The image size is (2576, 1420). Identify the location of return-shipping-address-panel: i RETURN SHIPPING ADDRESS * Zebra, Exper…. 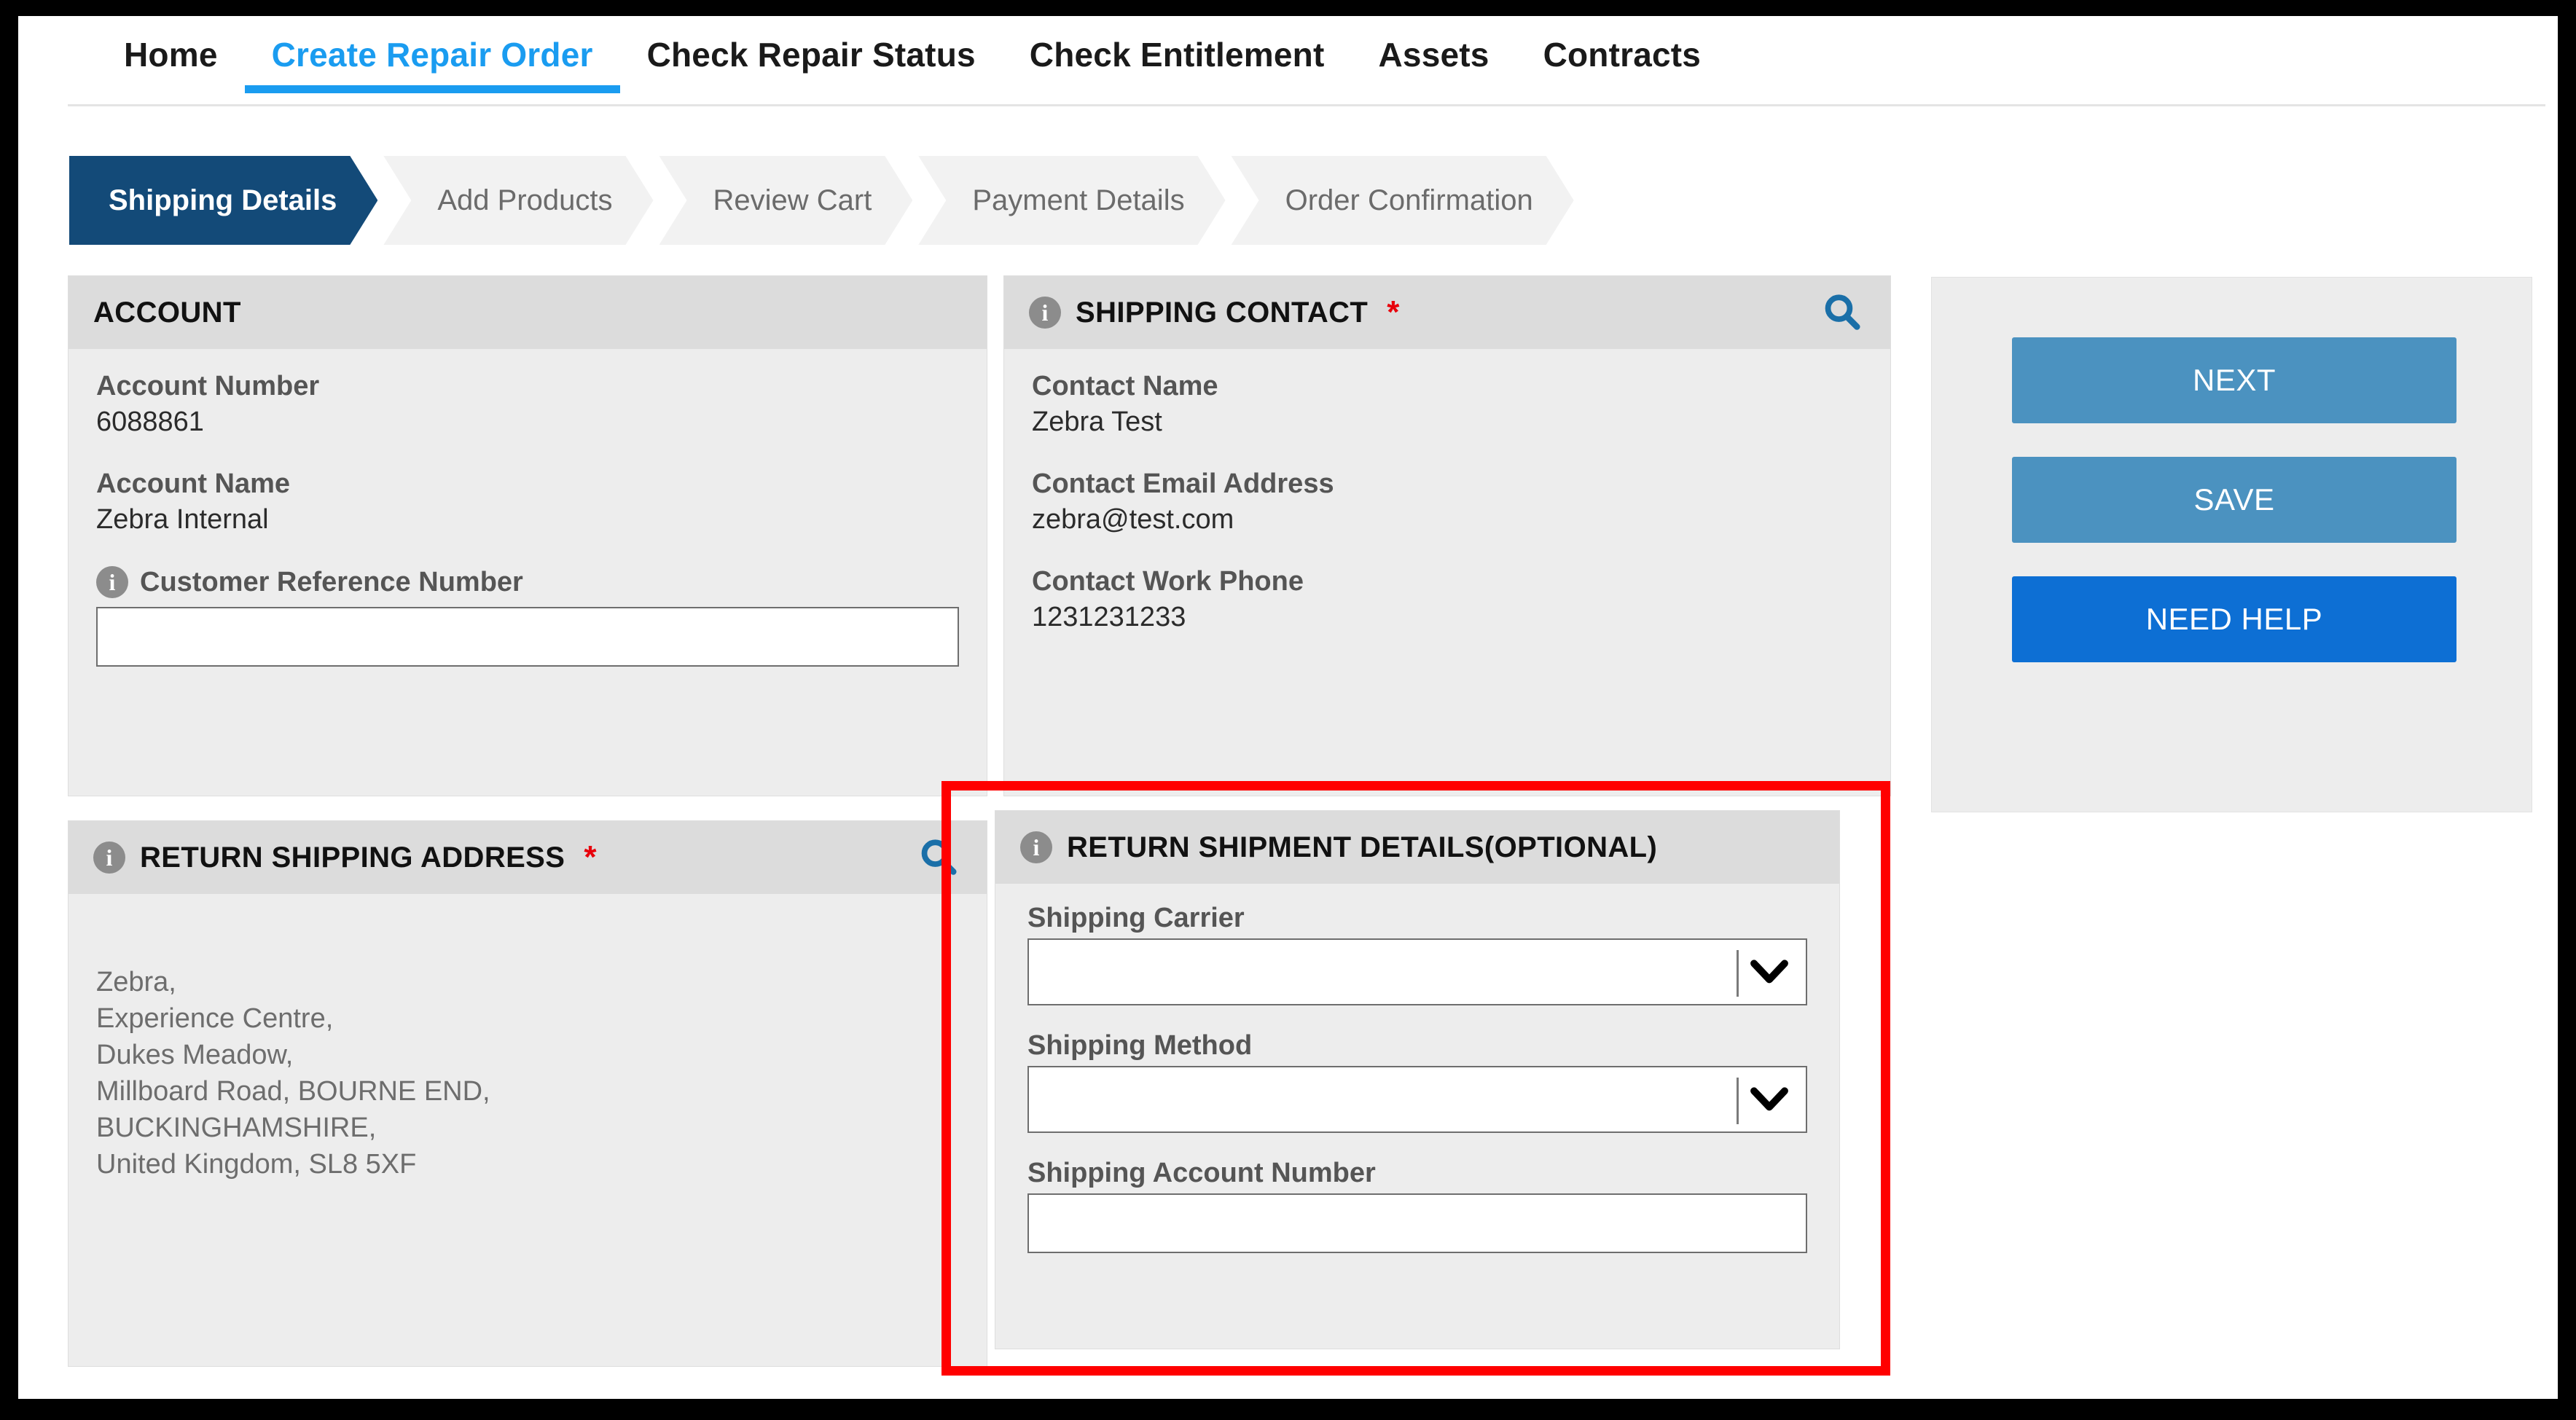
(527, 1093).